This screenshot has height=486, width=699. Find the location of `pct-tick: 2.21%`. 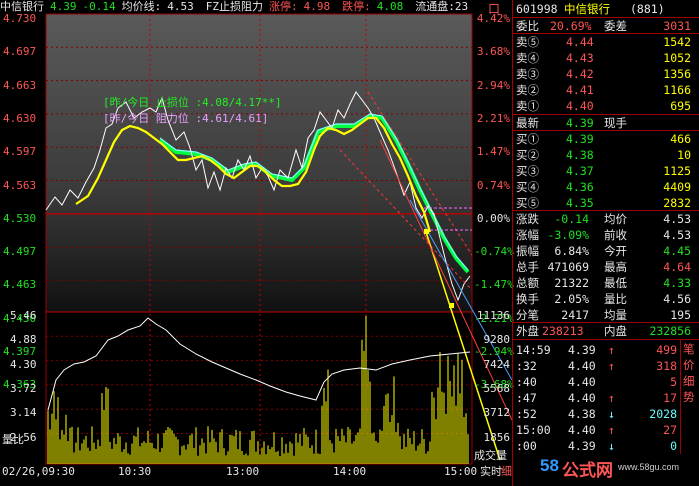

pct-tick: 2.21% is located at coordinates (493, 118).